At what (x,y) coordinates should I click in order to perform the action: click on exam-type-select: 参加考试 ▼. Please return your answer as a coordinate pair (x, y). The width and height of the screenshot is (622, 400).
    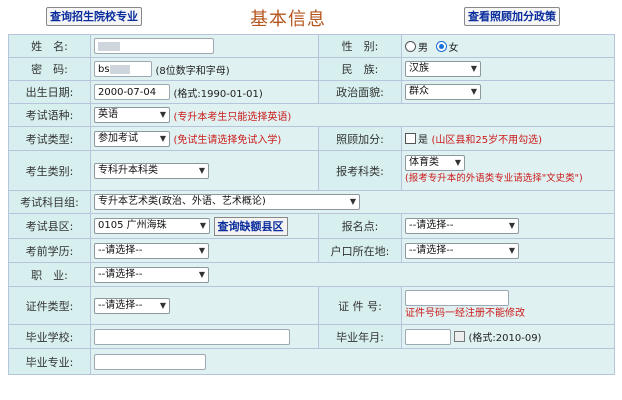
    Looking at the image, I should click on (132, 138).